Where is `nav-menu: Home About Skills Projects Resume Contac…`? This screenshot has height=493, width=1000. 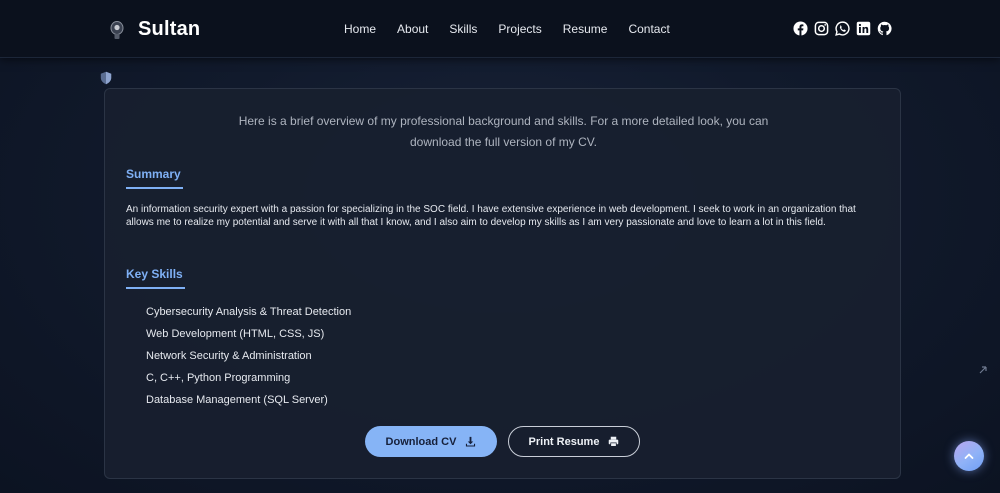
nav-menu: Home About Skills Projects Resume Contac… is located at coordinates (507, 29).